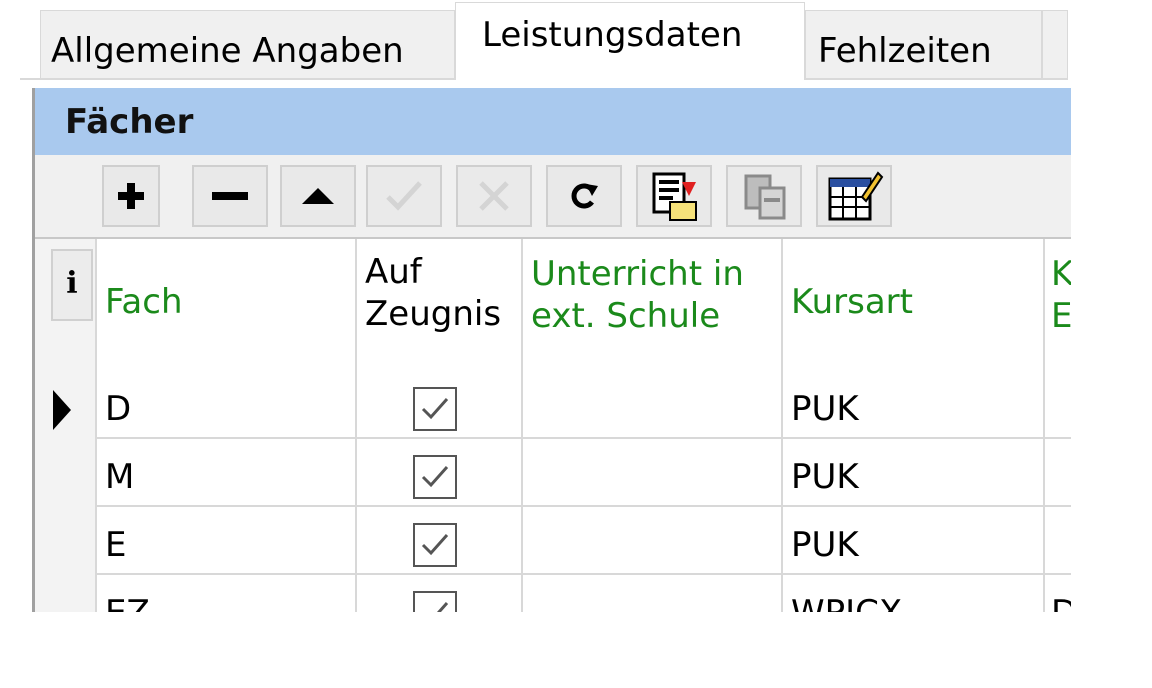 This screenshot has width=1152, height=688. What do you see at coordinates (1061, 274) in the screenshot?
I see `column-header-line: K` at bounding box center [1061, 274].